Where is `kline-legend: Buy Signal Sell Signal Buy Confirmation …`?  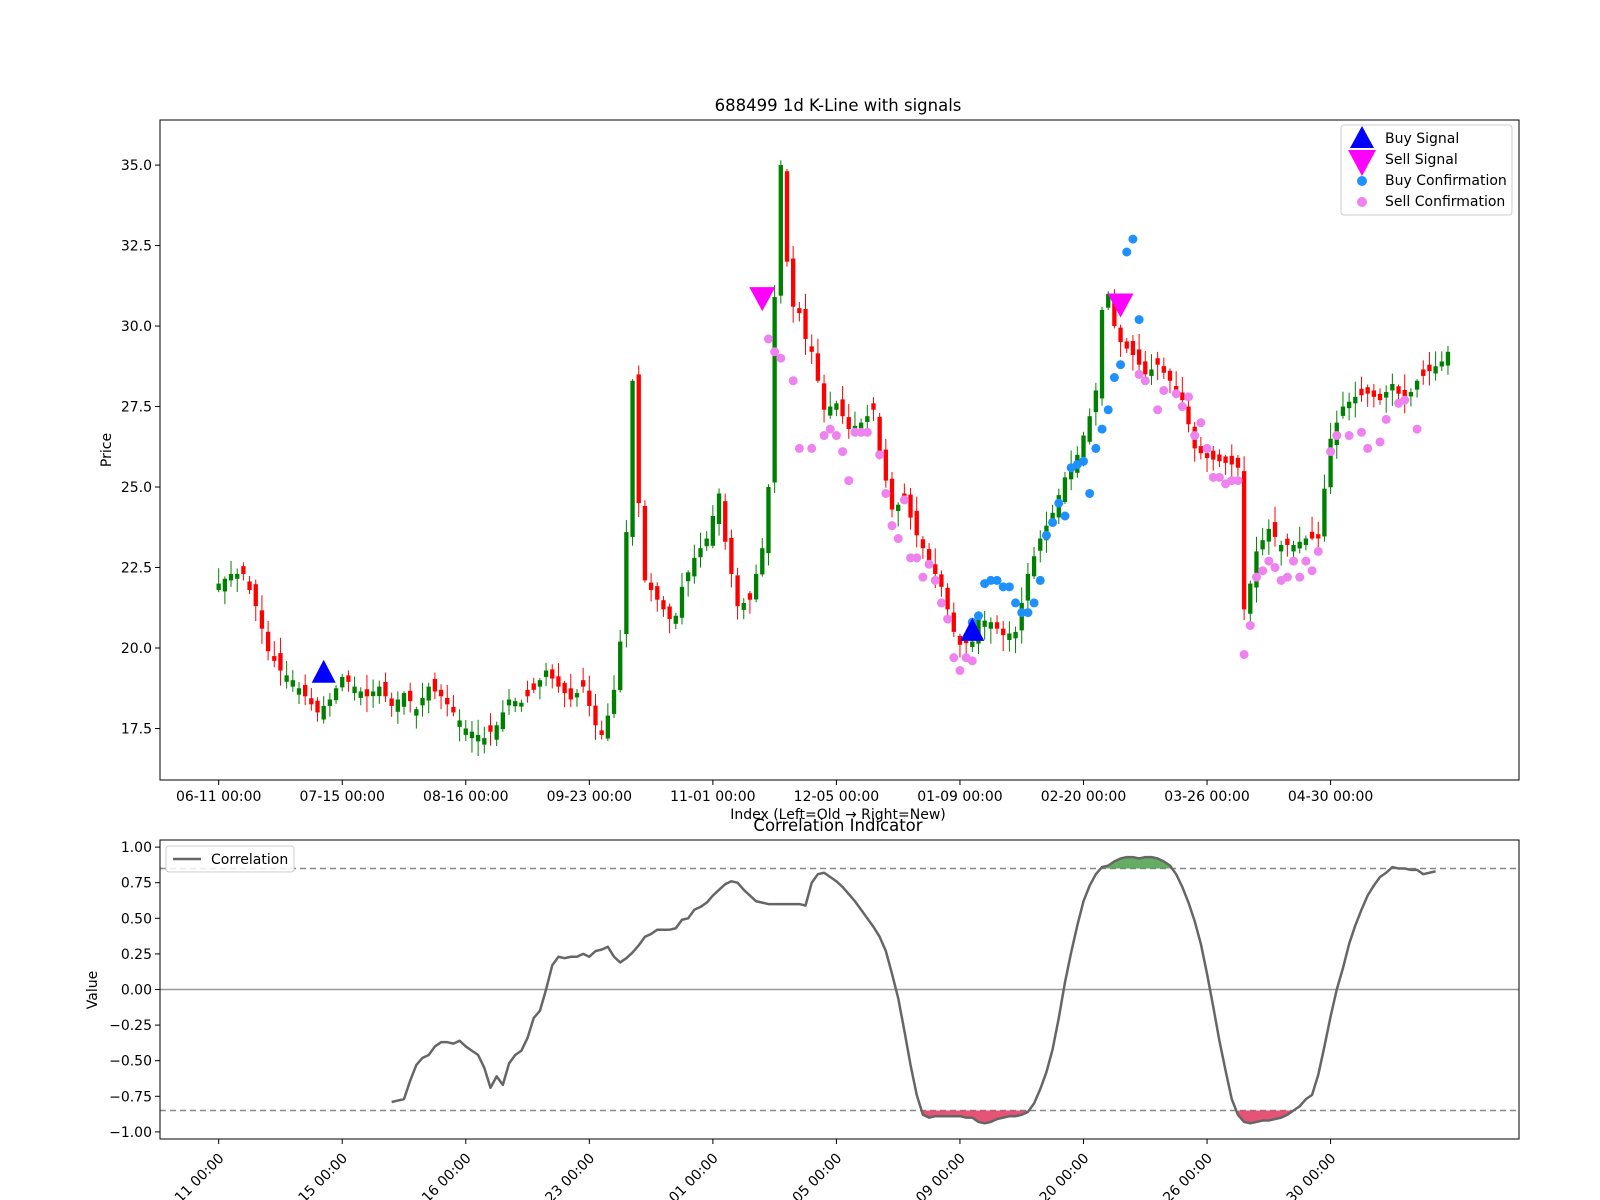
kline-legend: Buy Signal Sell Signal Buy Confirmation … is located at coordinates (1426, 170).